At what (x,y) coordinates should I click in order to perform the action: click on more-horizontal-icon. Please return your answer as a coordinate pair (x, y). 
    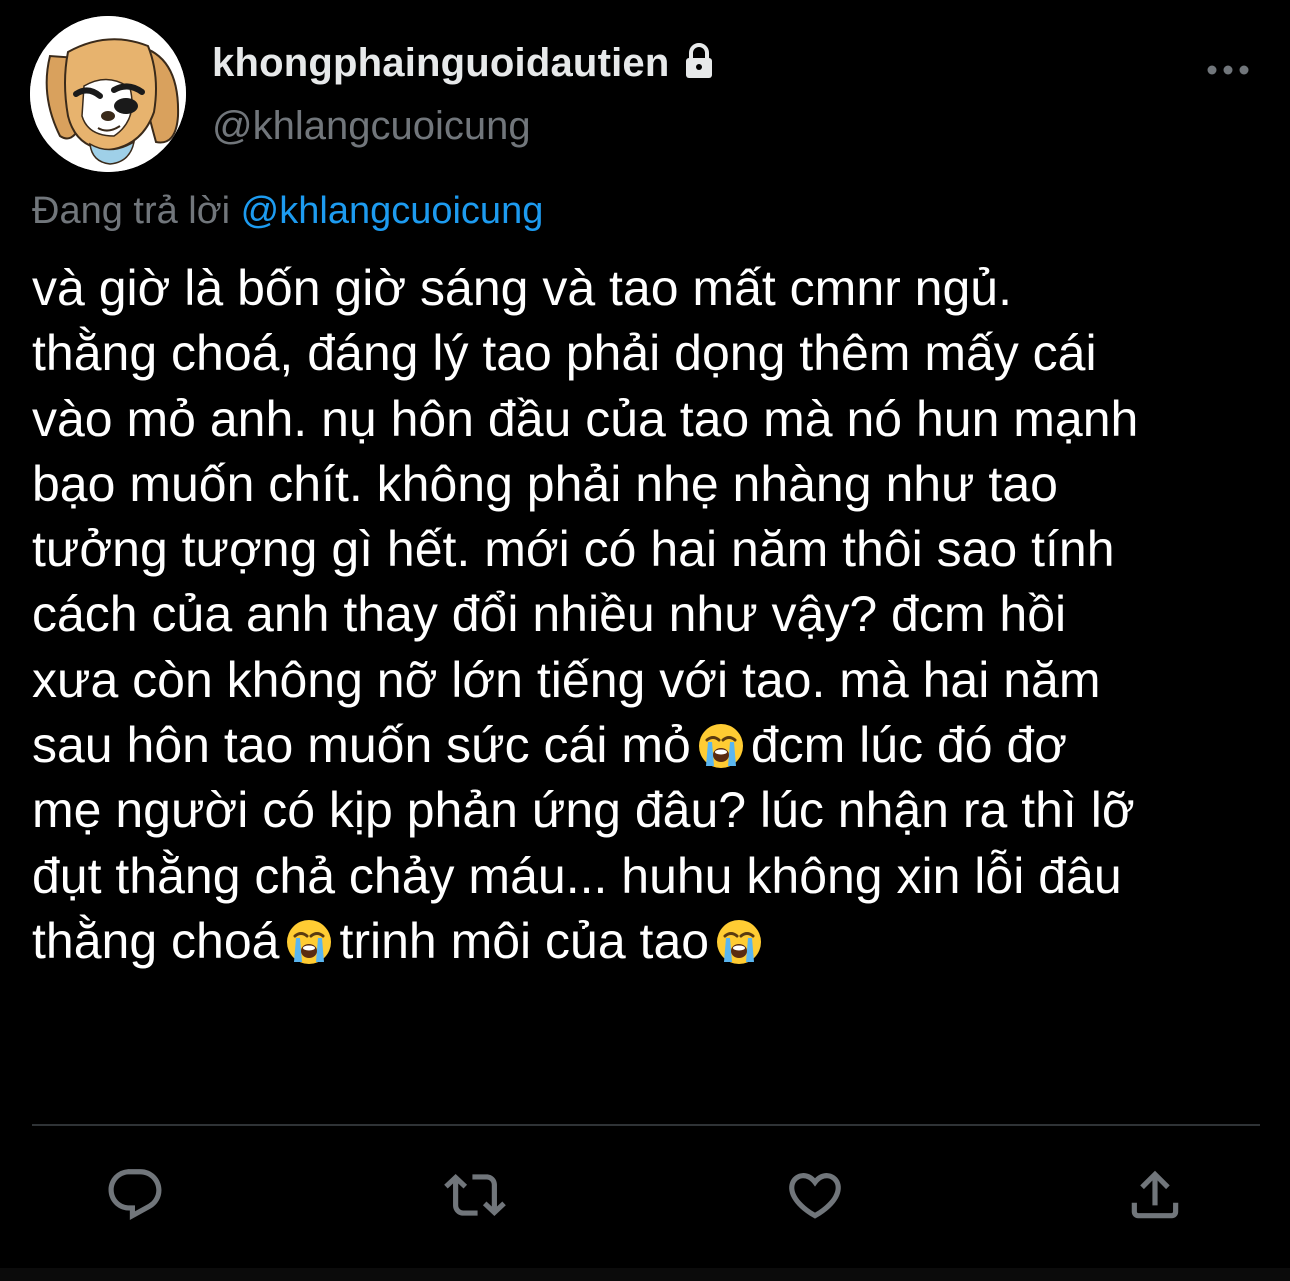
    Looking at the image, I should click on (1228, 70).